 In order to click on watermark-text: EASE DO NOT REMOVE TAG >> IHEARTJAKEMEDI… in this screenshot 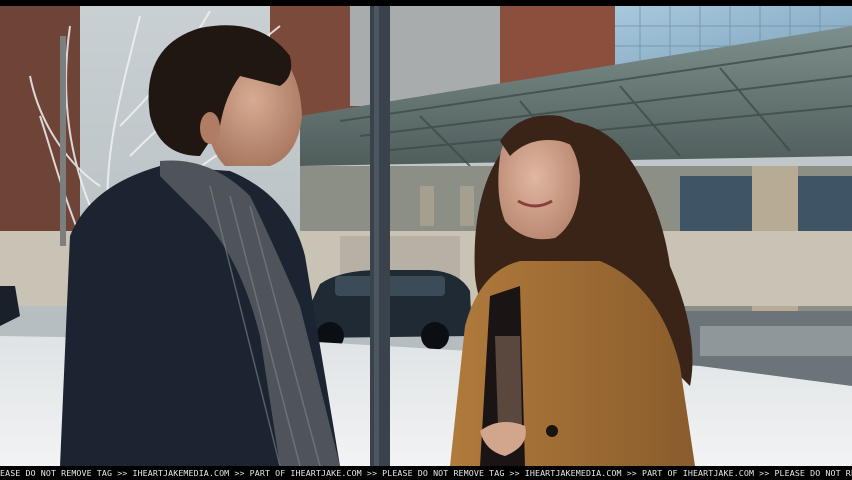, I will do `click(426, 473)`.